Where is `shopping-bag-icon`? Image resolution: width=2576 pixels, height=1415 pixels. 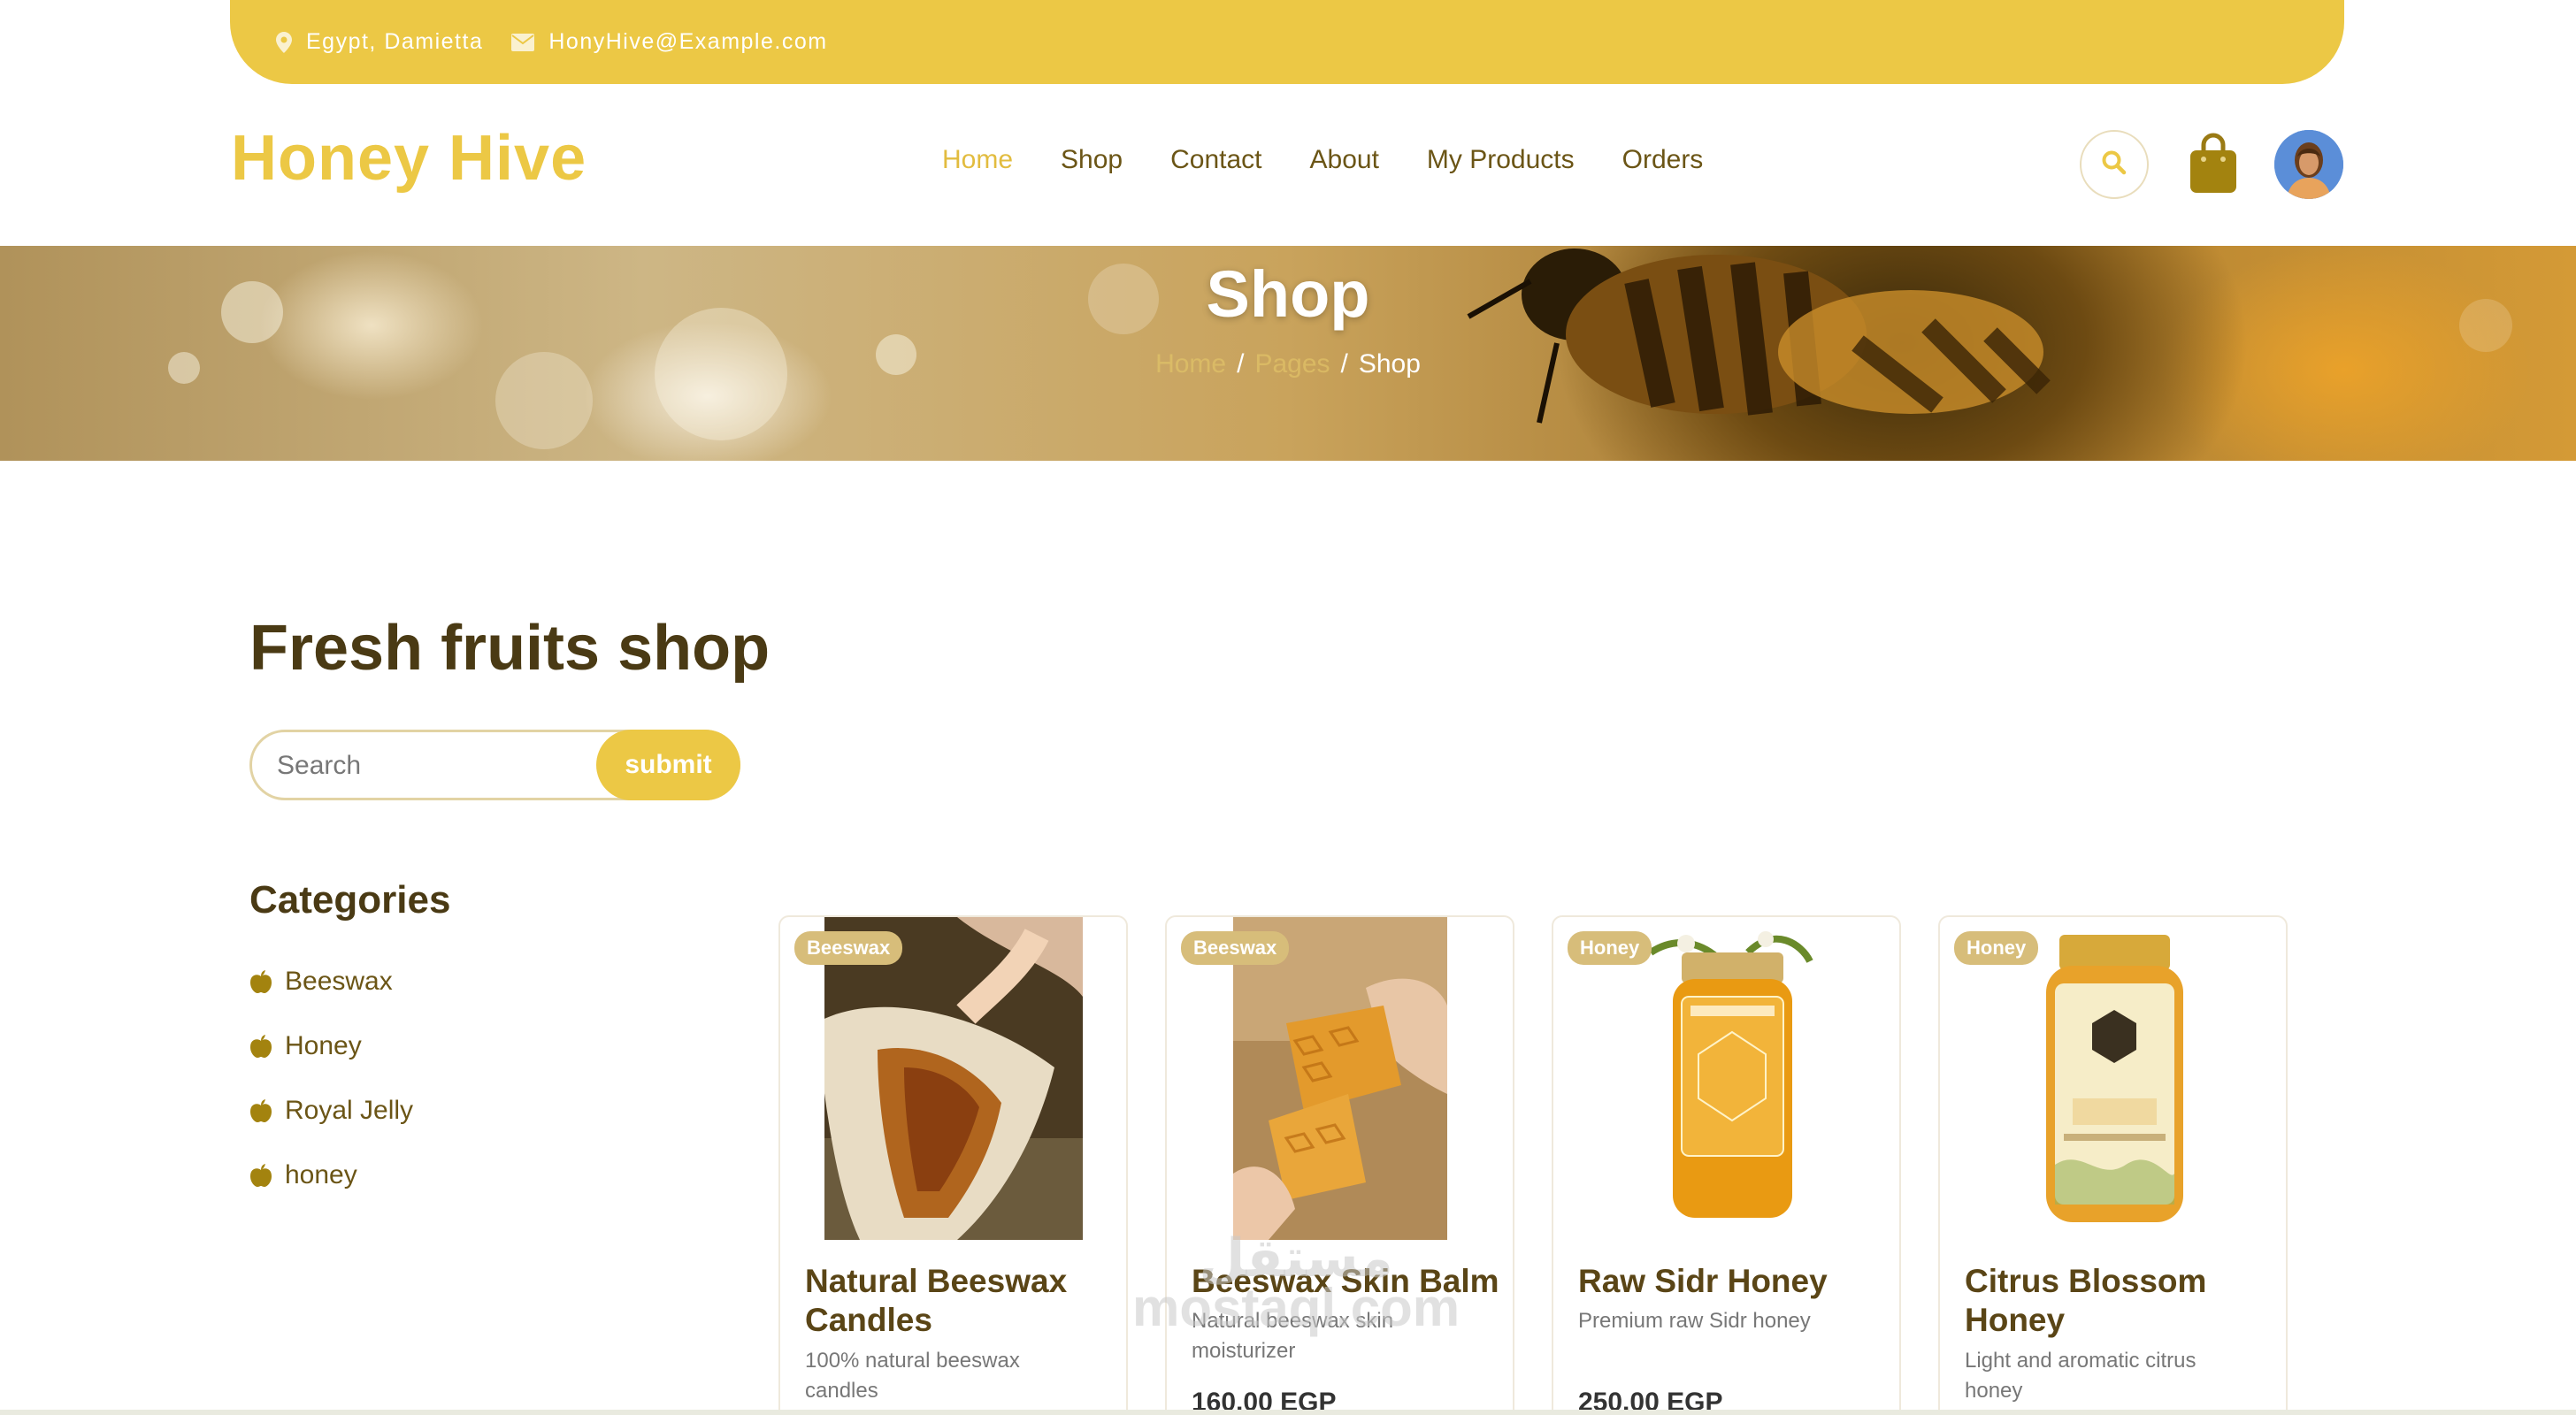
shopping-bag-icon is located at coordinates (2213, 165).